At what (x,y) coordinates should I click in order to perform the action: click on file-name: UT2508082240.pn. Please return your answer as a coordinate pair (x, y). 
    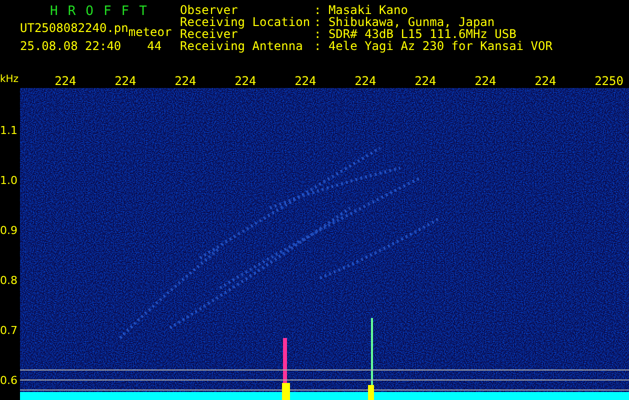
    Looking at the image, I should click on (74, 28).